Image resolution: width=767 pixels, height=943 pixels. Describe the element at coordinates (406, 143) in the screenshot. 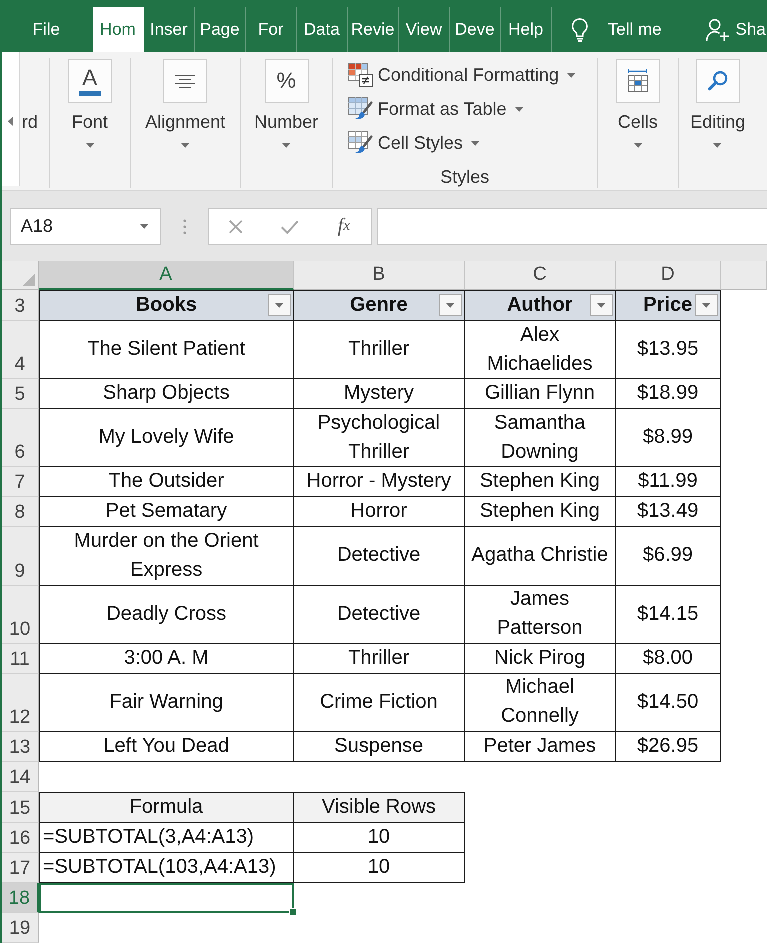

I see `ribbon-menu-button: Cell Styles` at that location.